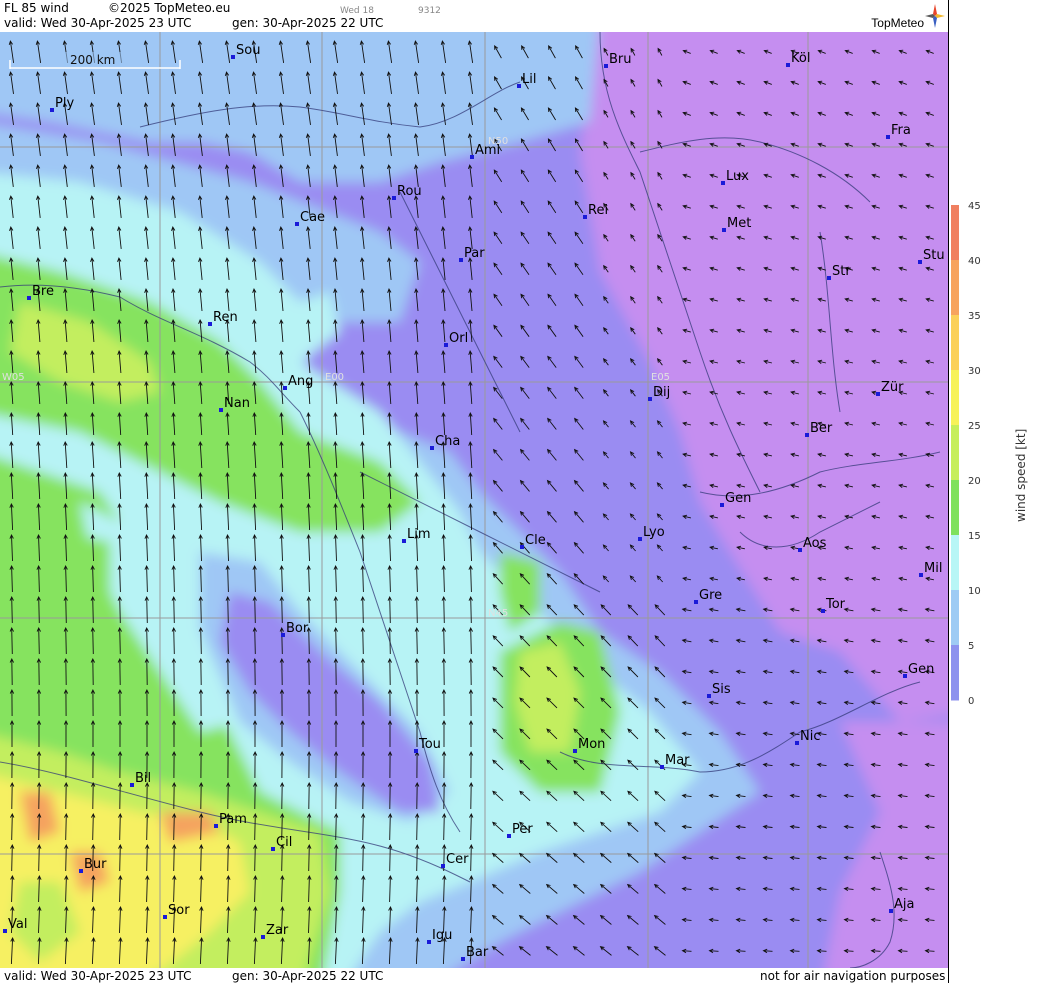 The width and height of the screenshot is (1039, 983). I want to click on legend-tick-label: 15, so click(974, 536).